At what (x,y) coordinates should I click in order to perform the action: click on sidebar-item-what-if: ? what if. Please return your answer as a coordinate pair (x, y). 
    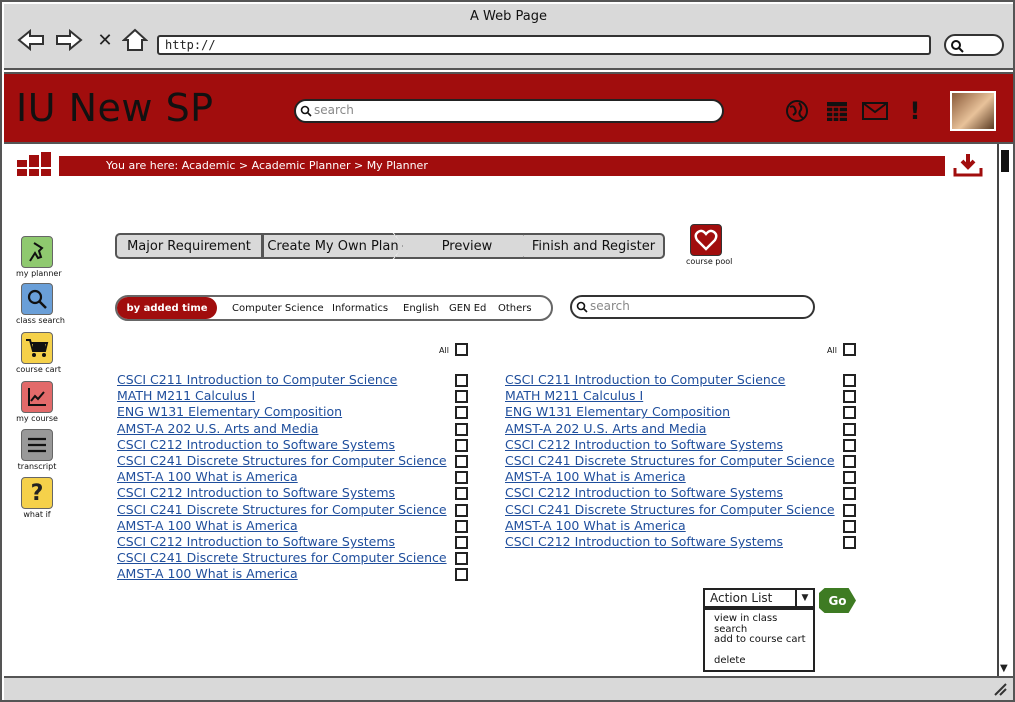
    Looking at the image, I should click on (37, 498).